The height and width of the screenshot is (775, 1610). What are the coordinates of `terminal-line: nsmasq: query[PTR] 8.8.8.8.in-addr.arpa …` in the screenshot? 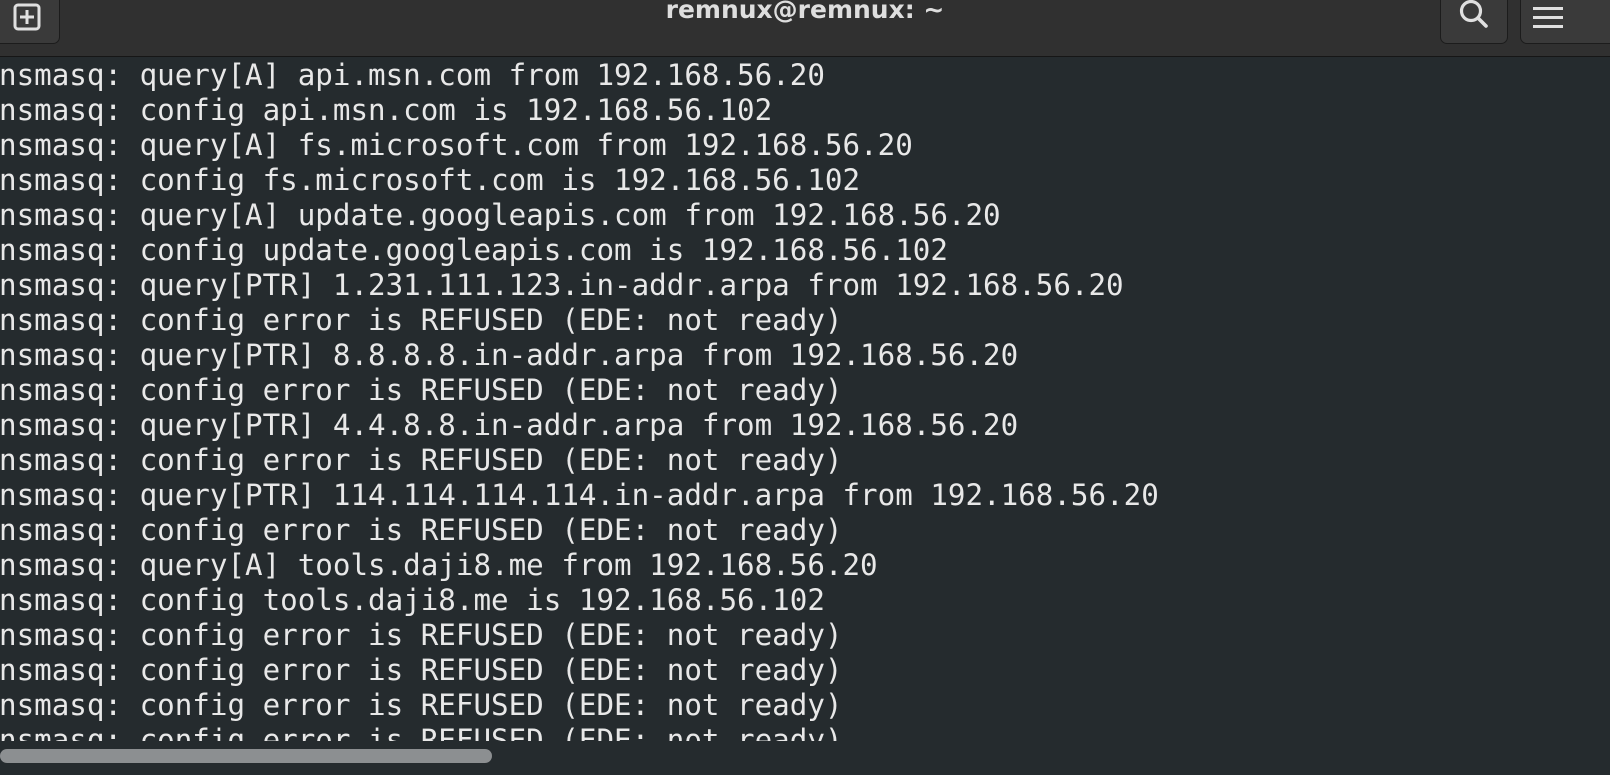 It's located at (509, 355).